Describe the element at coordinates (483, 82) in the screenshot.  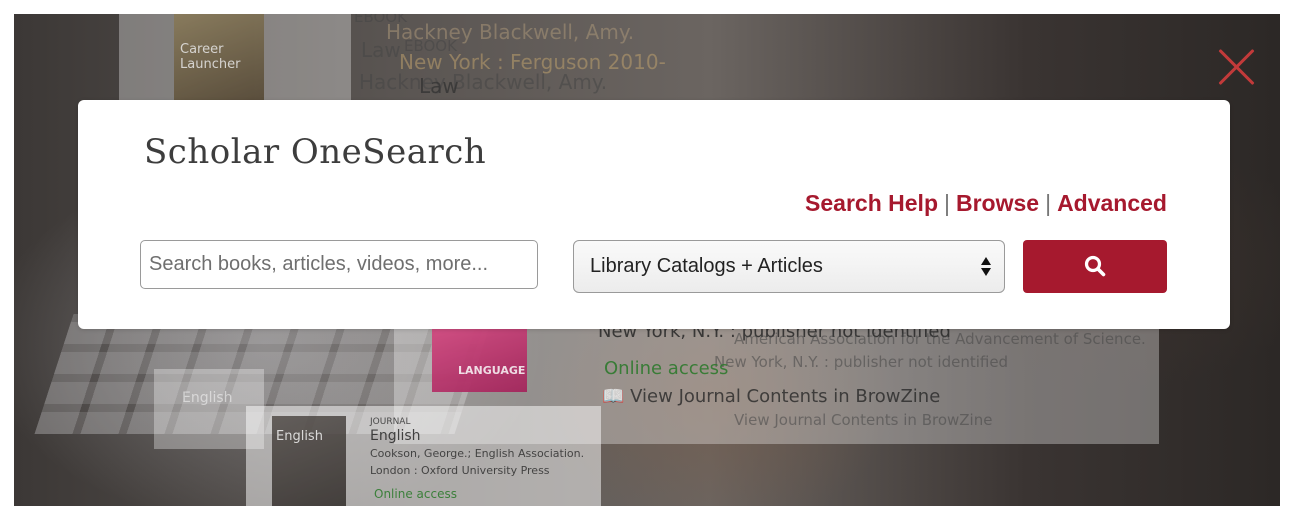
I see `ghost-text: Hackney Blackwell, Amy.` at that location.